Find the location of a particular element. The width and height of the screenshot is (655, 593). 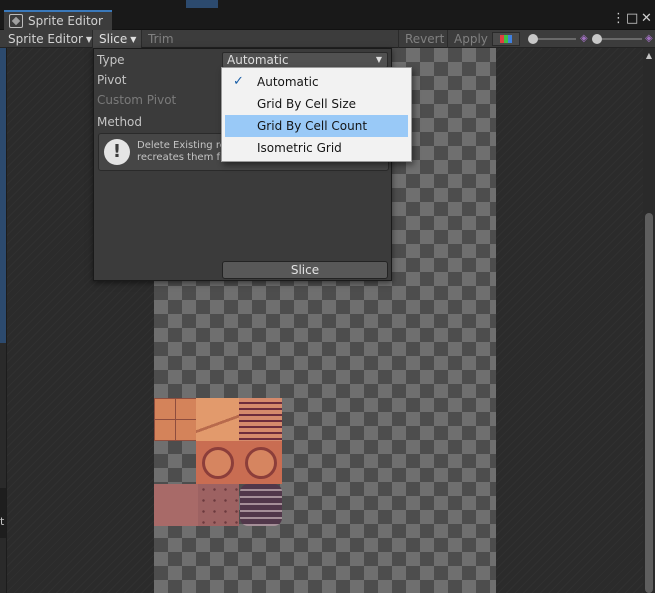

tab-sprite-editor: Sprite Editor is located at coordinates (58, 20).